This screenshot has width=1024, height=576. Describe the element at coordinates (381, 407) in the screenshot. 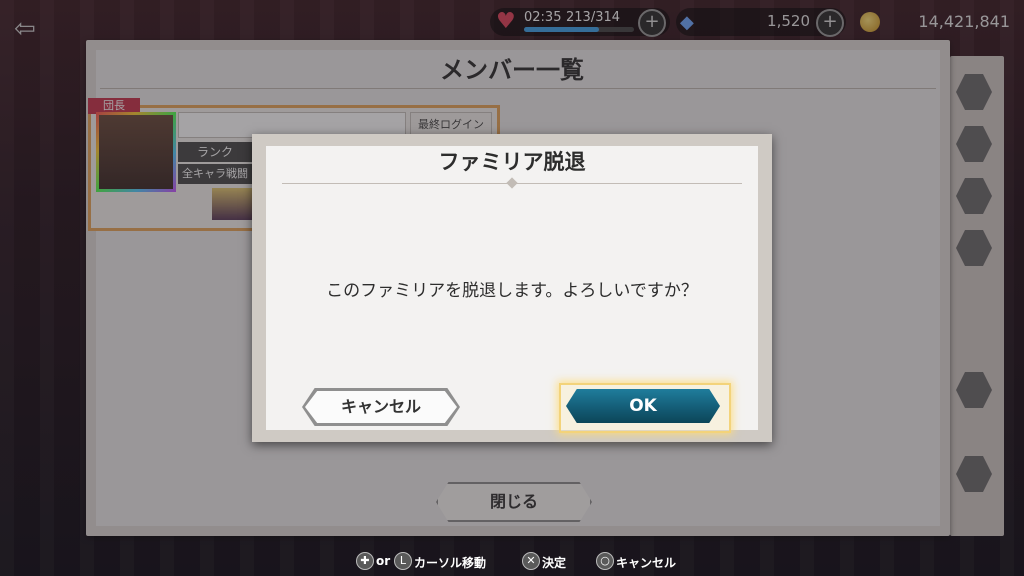

I see `cancel-button: キャンセル` at that location.